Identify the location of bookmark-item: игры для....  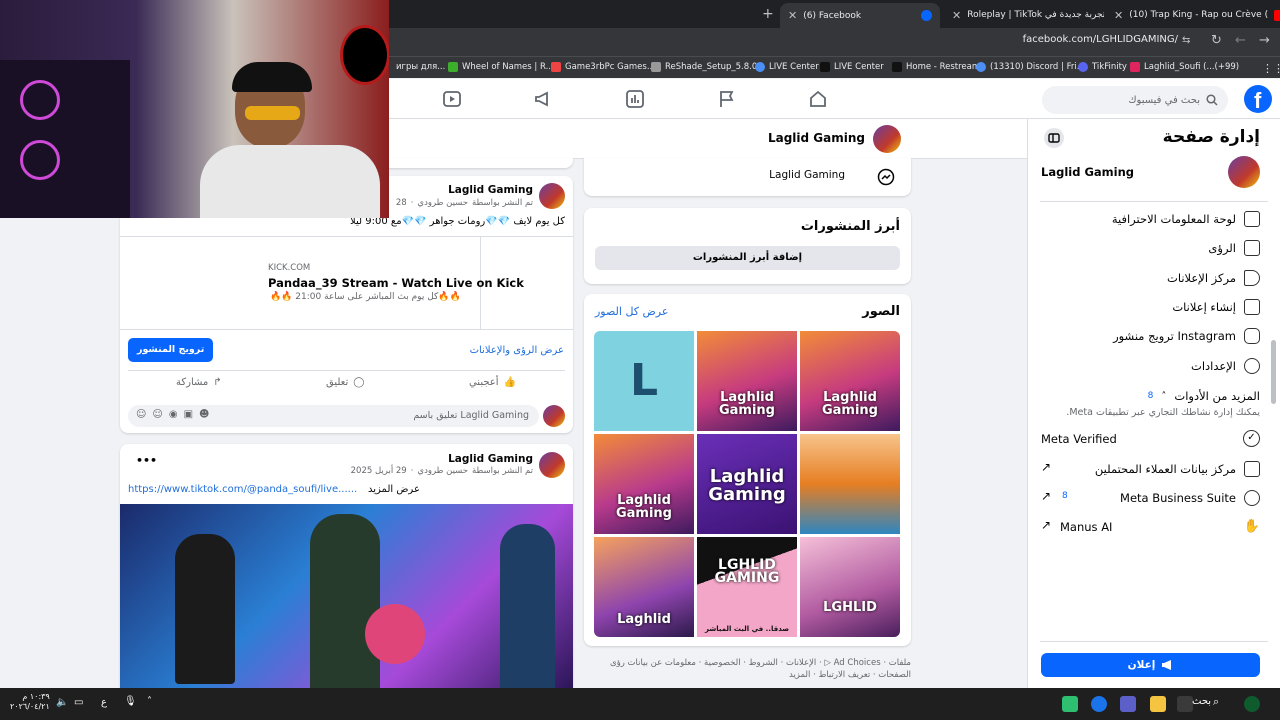
(420, 67).